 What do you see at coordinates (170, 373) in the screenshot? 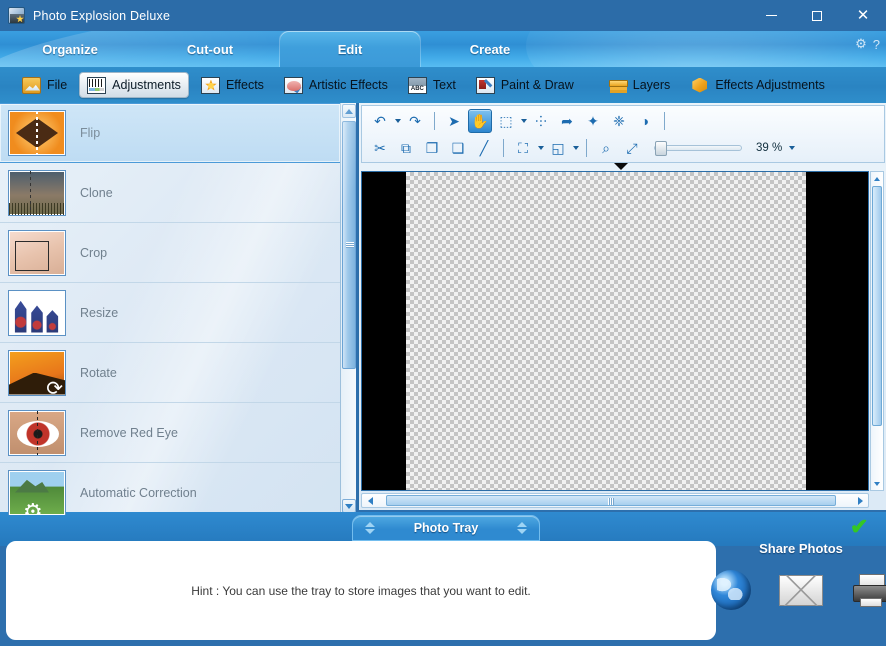
I see `tool-item-rotate: Rotate` at bounding box center [170, 373].